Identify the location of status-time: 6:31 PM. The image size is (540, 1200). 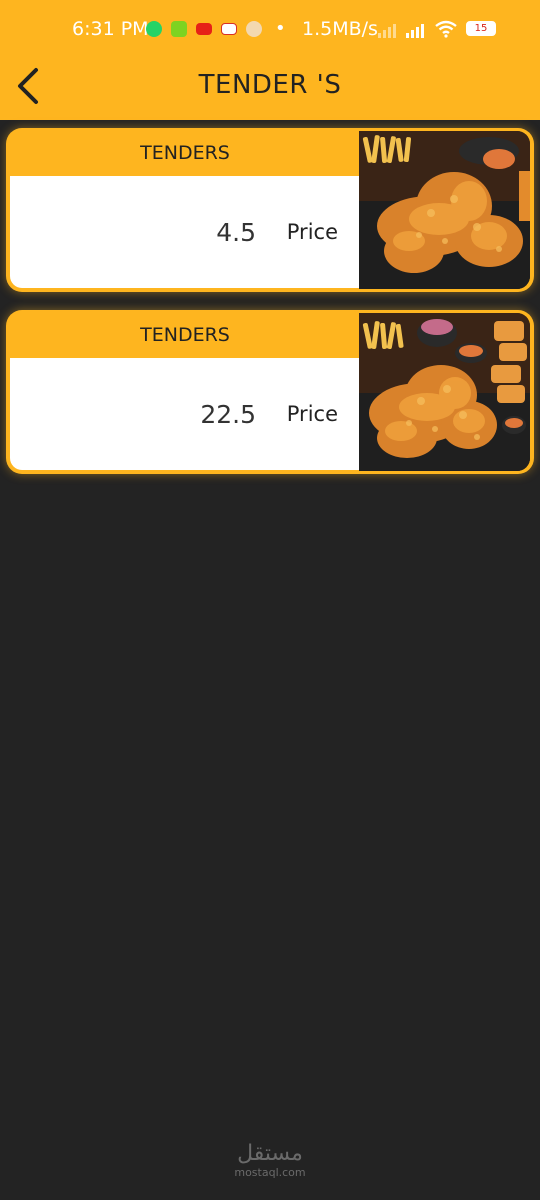
(110, 29).